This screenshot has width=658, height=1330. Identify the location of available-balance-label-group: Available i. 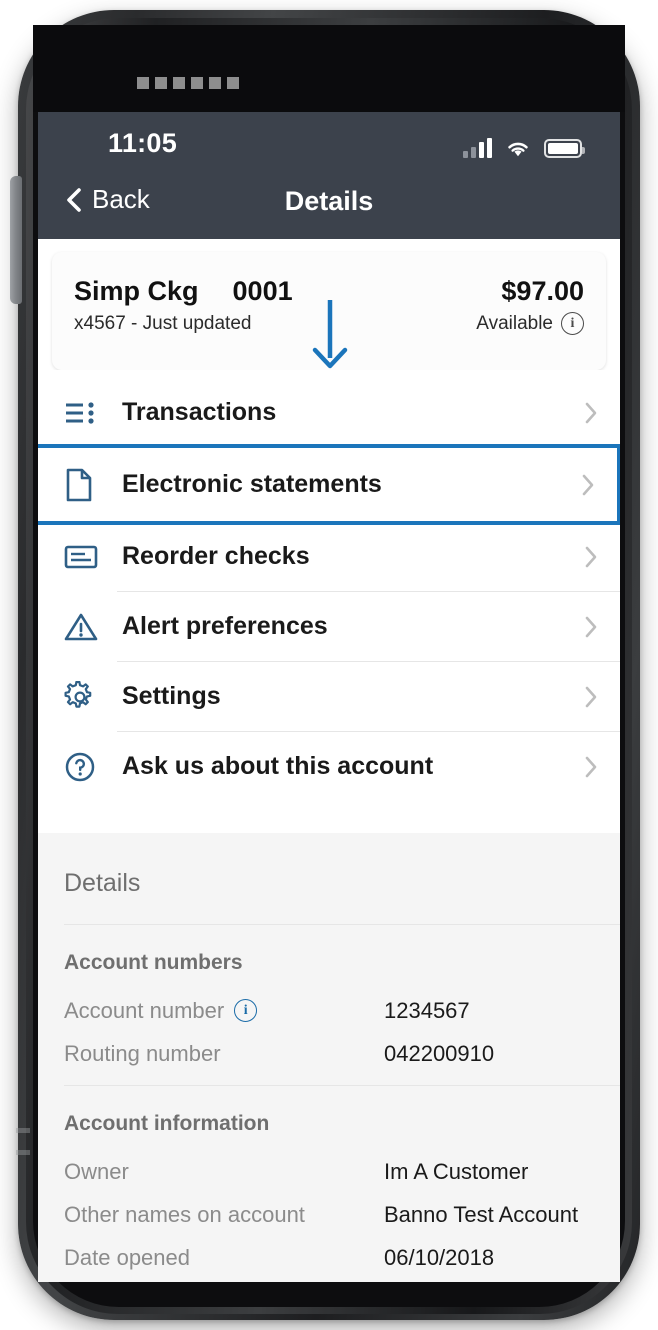
(530, 323).